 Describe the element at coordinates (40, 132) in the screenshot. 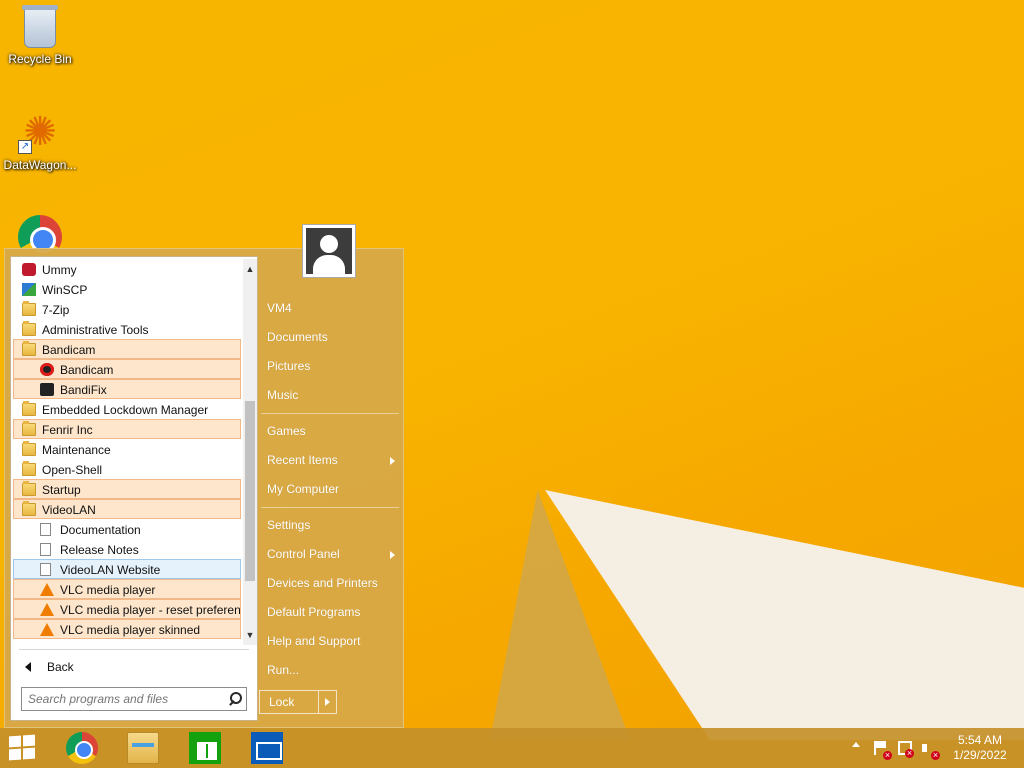

I see `datawagon-icon: ✺ ↗` at that location.